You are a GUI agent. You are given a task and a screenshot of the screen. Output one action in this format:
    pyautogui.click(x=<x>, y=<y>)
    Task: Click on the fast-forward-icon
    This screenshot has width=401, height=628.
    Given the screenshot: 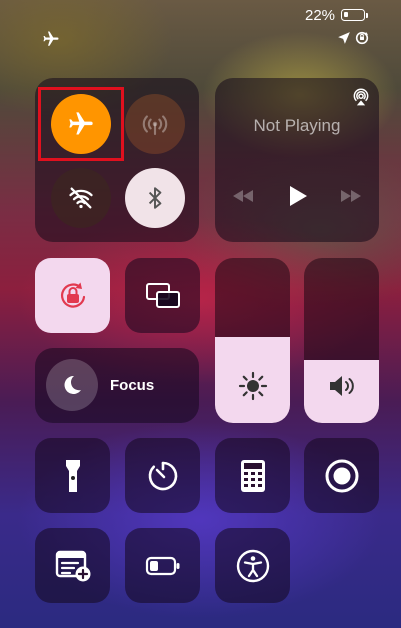 What is the action you would take?
    pyautogui.click(x=351, y=196)
    